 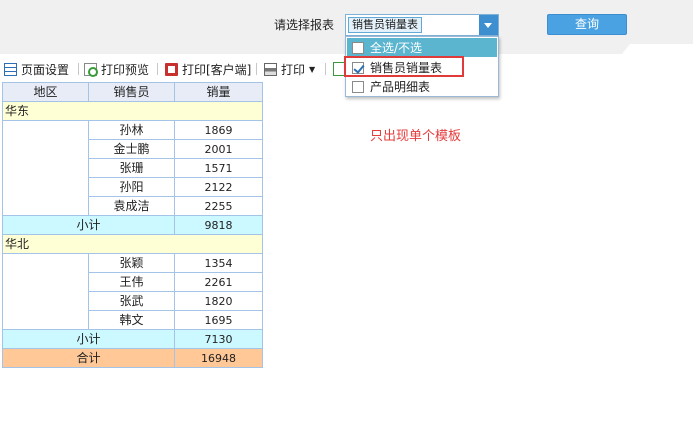 I want to click on salesperson-cell: 金士鹏, so click(x=131, y=149).